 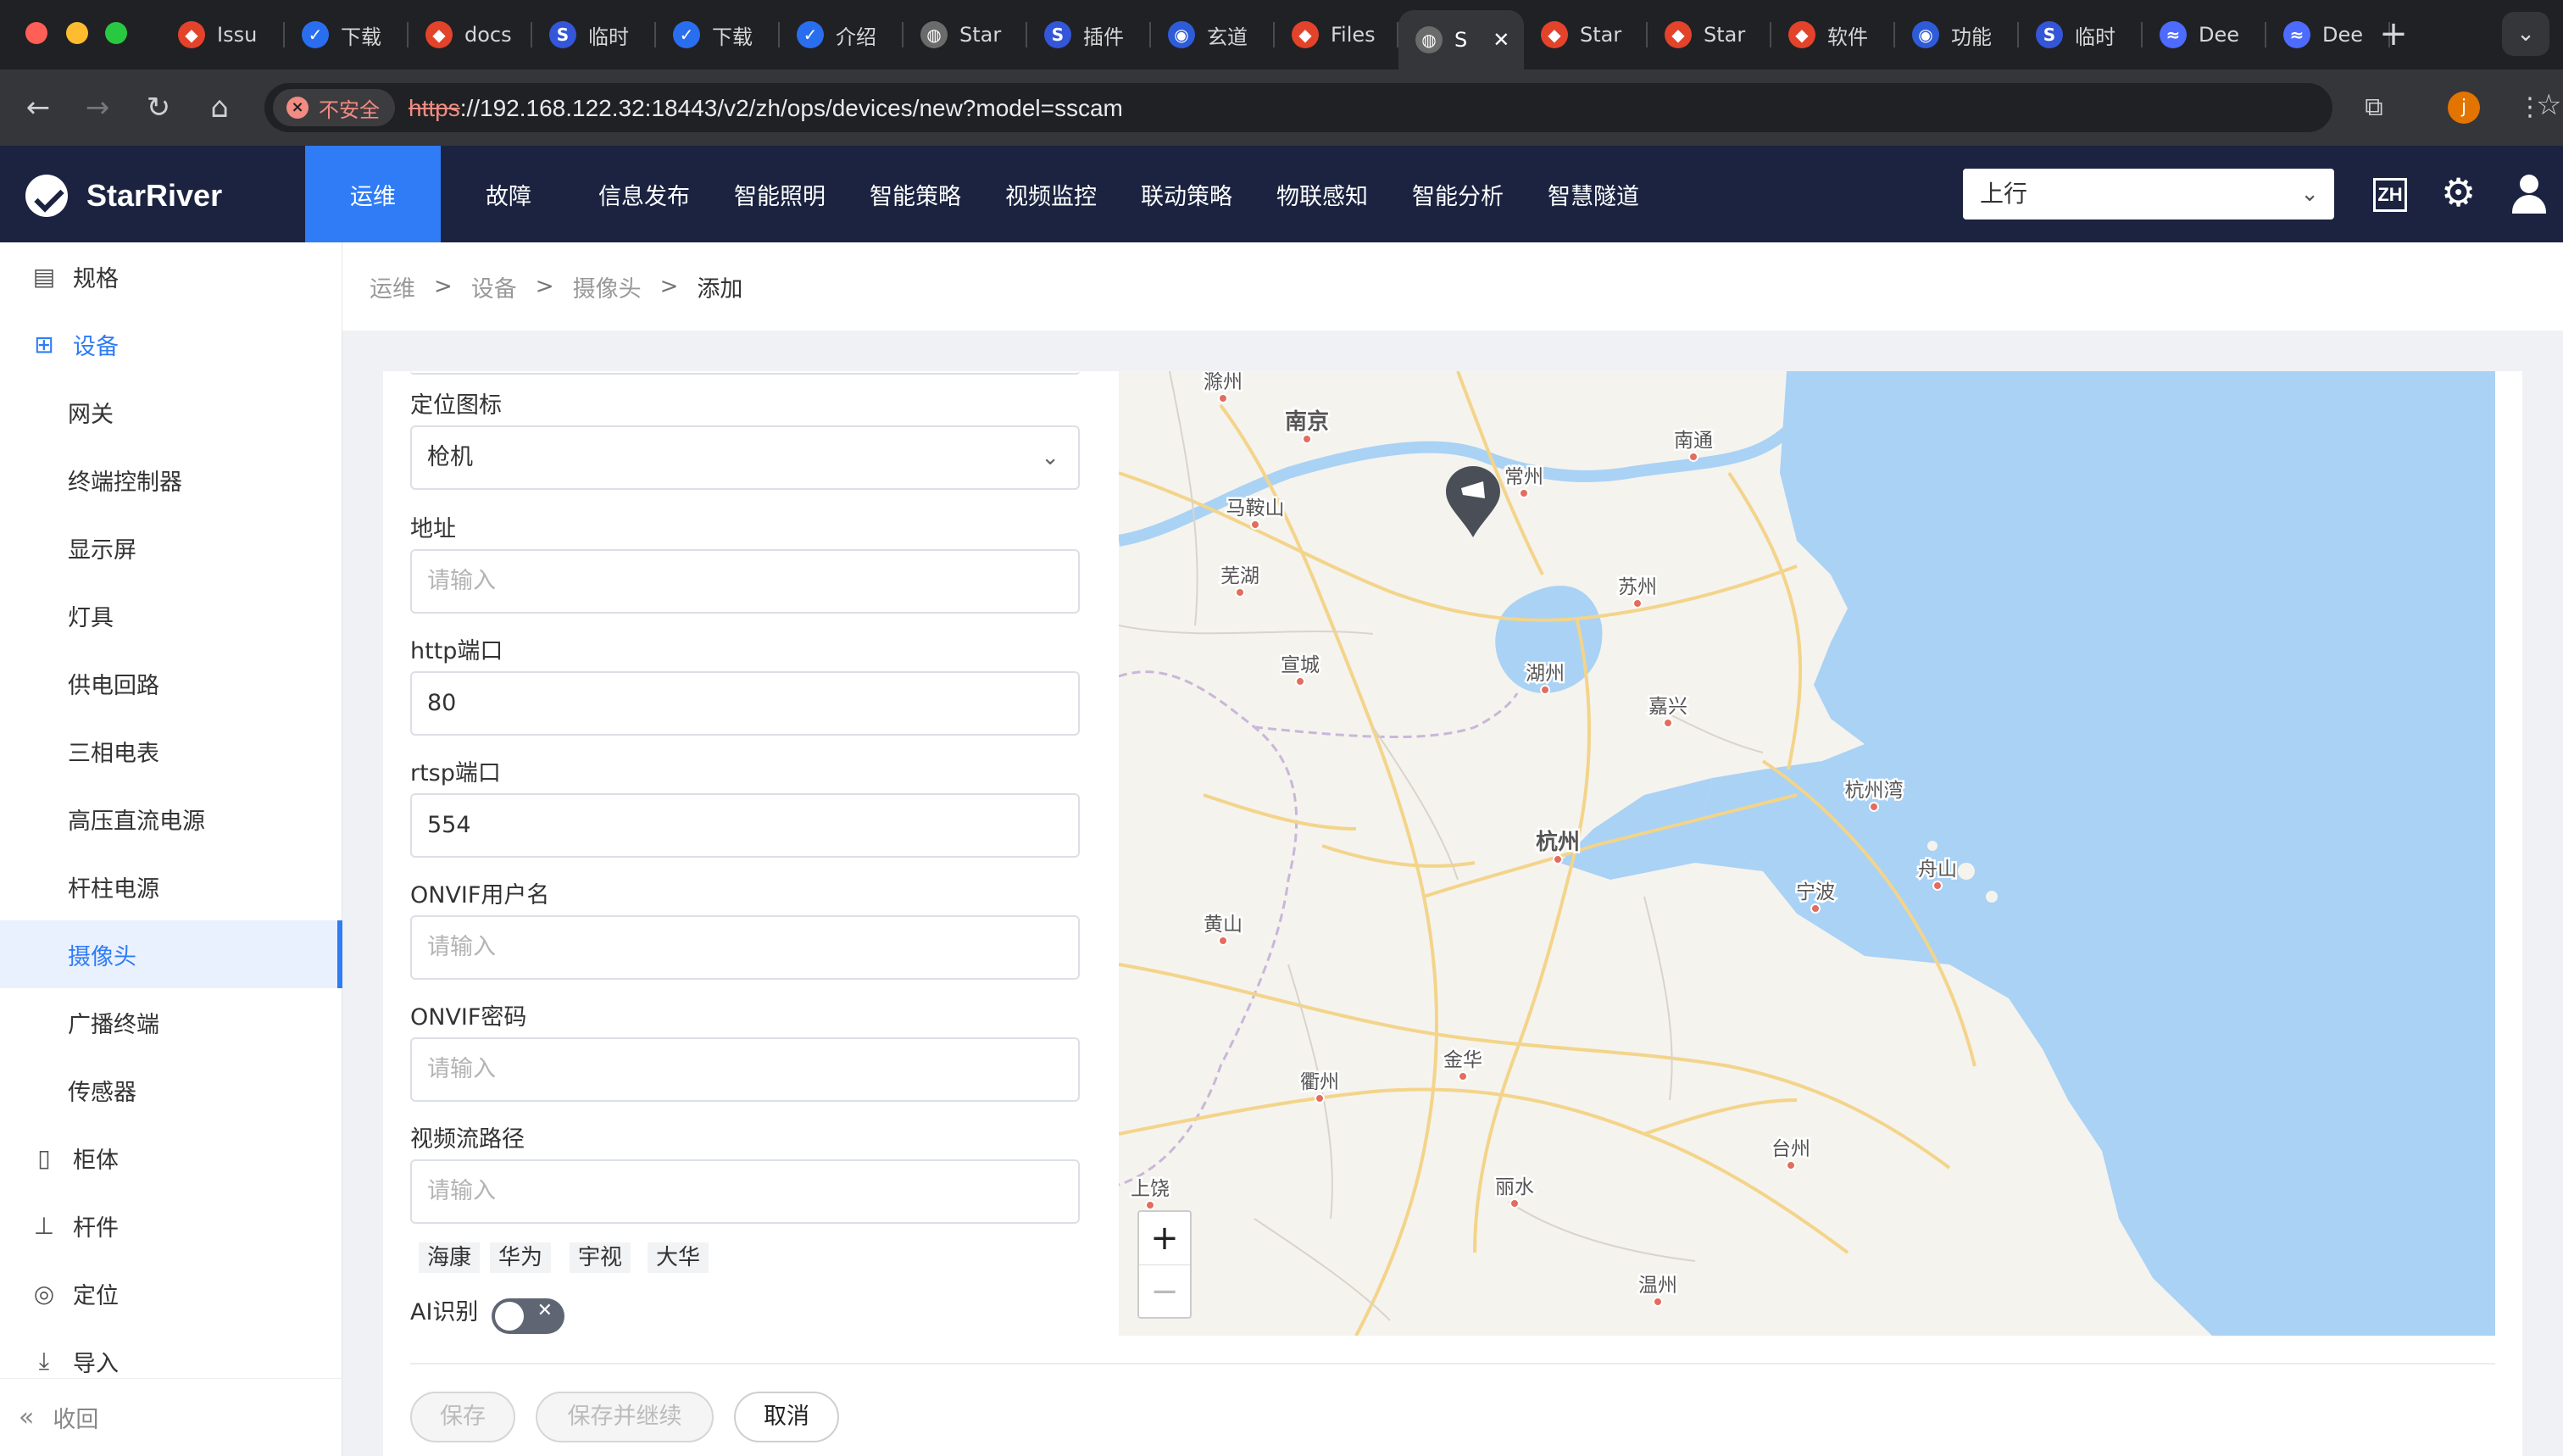 I want to click on address-label: 地址, so click(x=433, y=529).